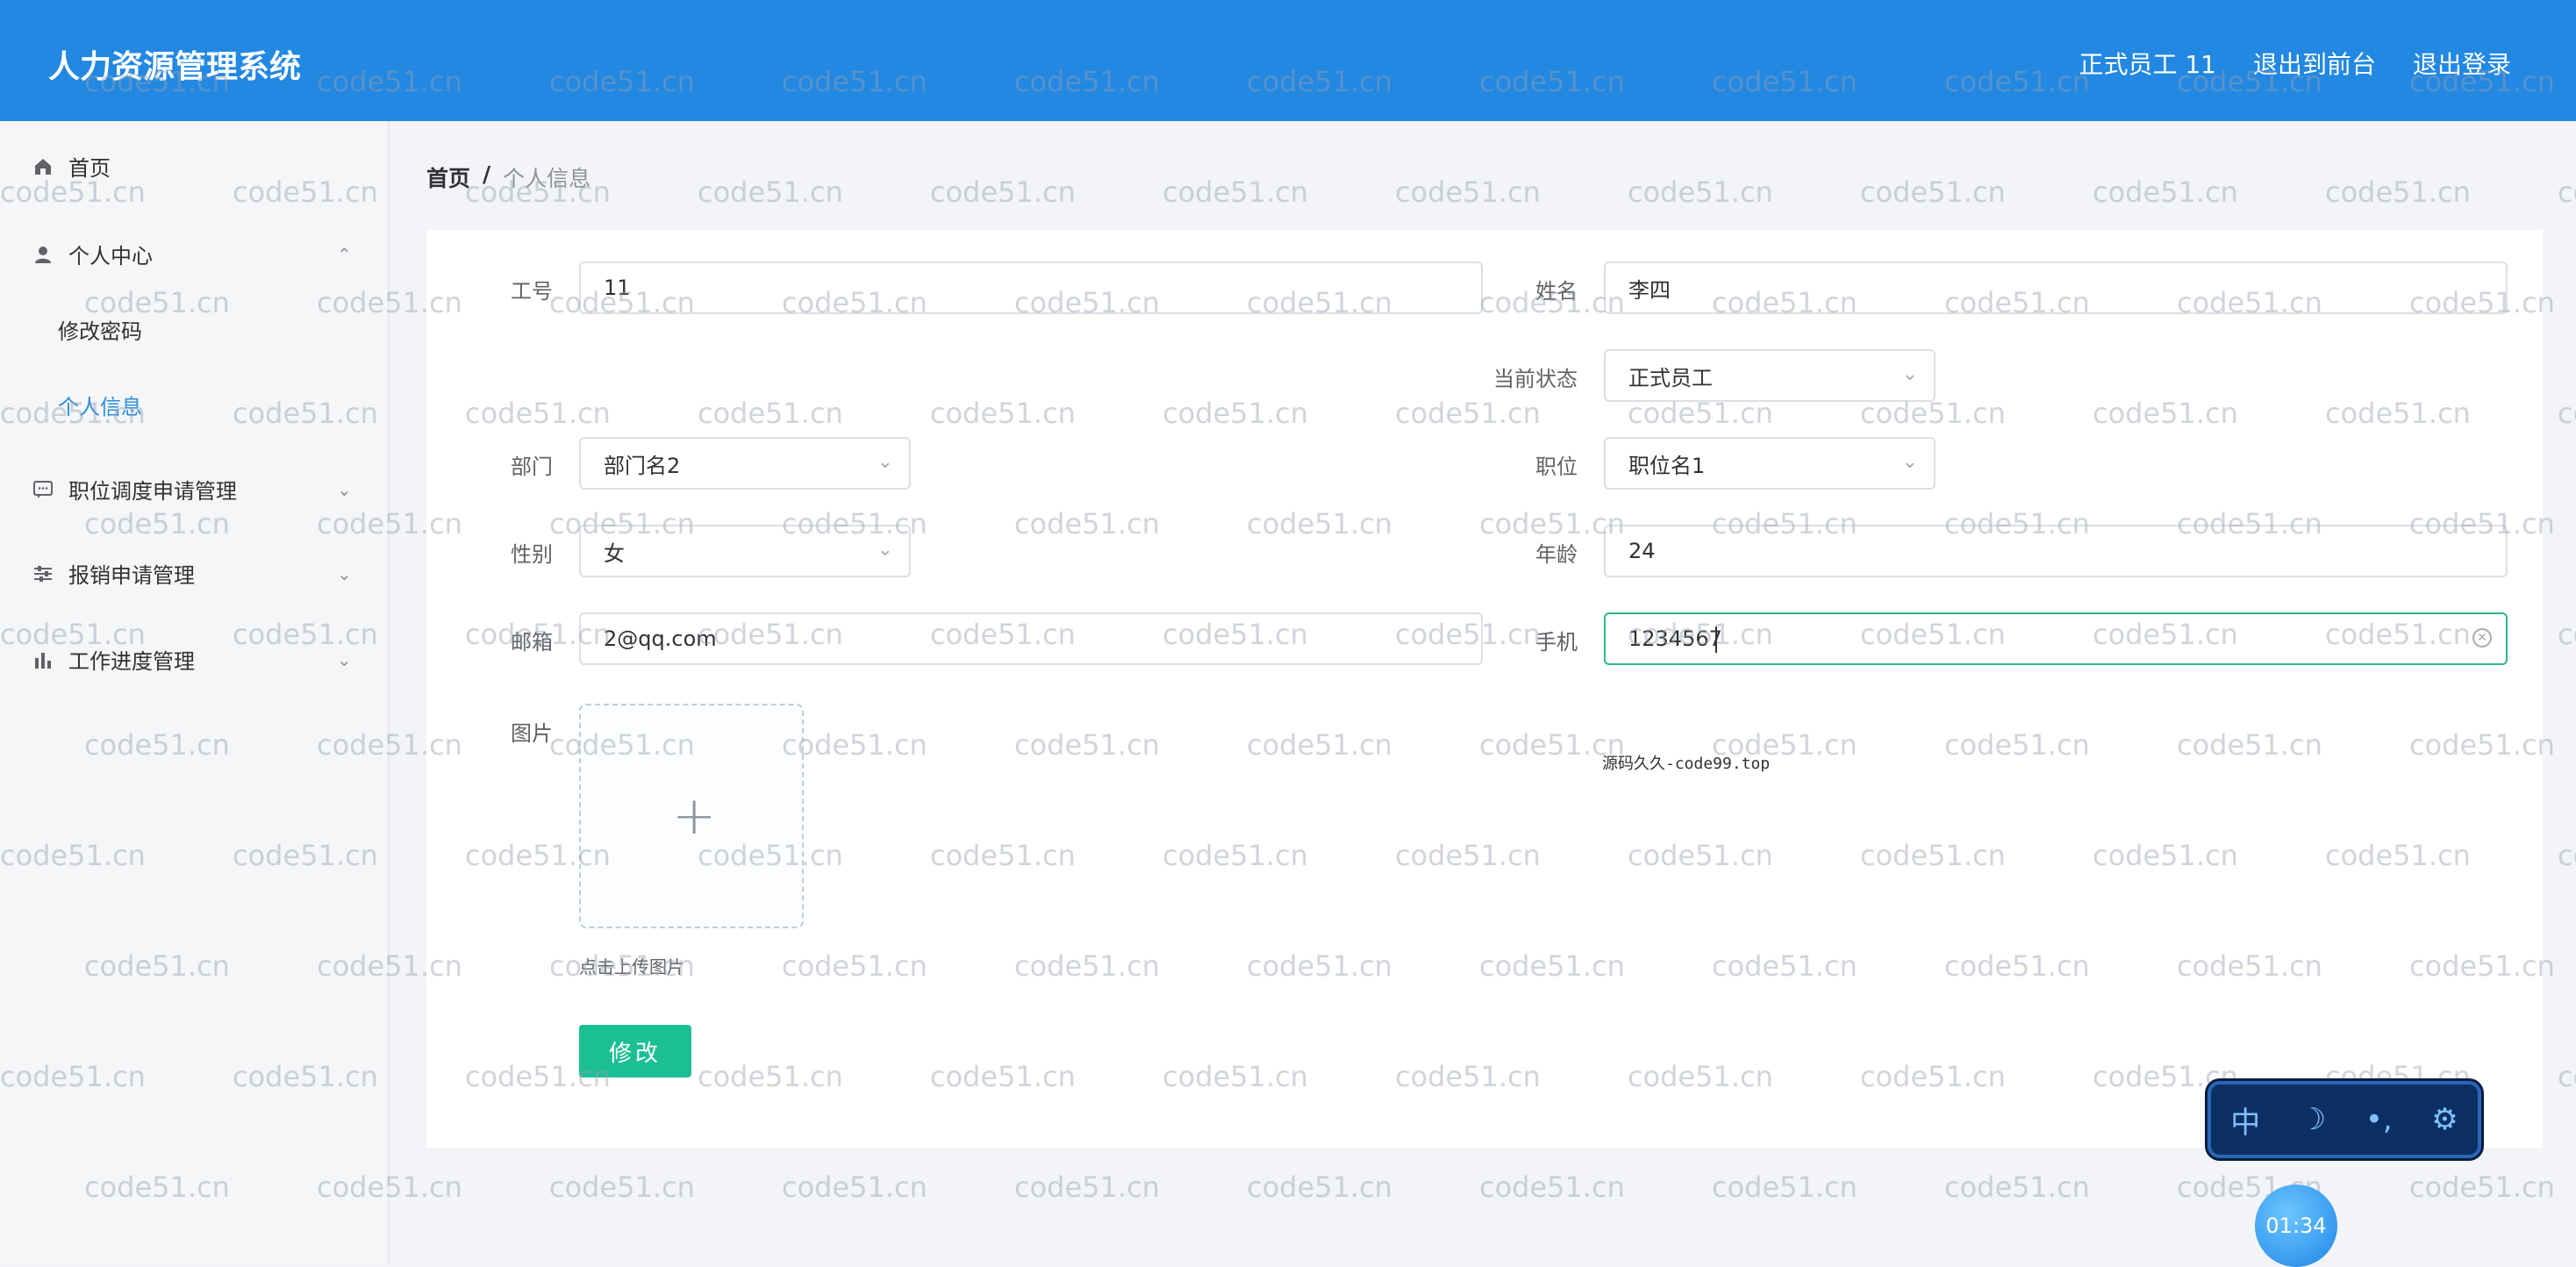 The width and height of the screenshot is (2576, 1267). I want to click on job-no-label: 工号, so click(532, 291).